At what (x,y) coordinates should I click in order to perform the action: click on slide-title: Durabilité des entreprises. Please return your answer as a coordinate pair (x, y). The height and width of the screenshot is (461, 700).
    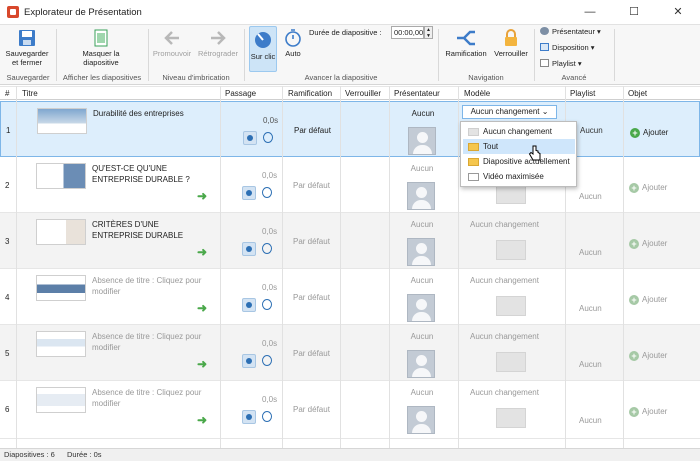
    Looking at the image, I should click on (153, 113).